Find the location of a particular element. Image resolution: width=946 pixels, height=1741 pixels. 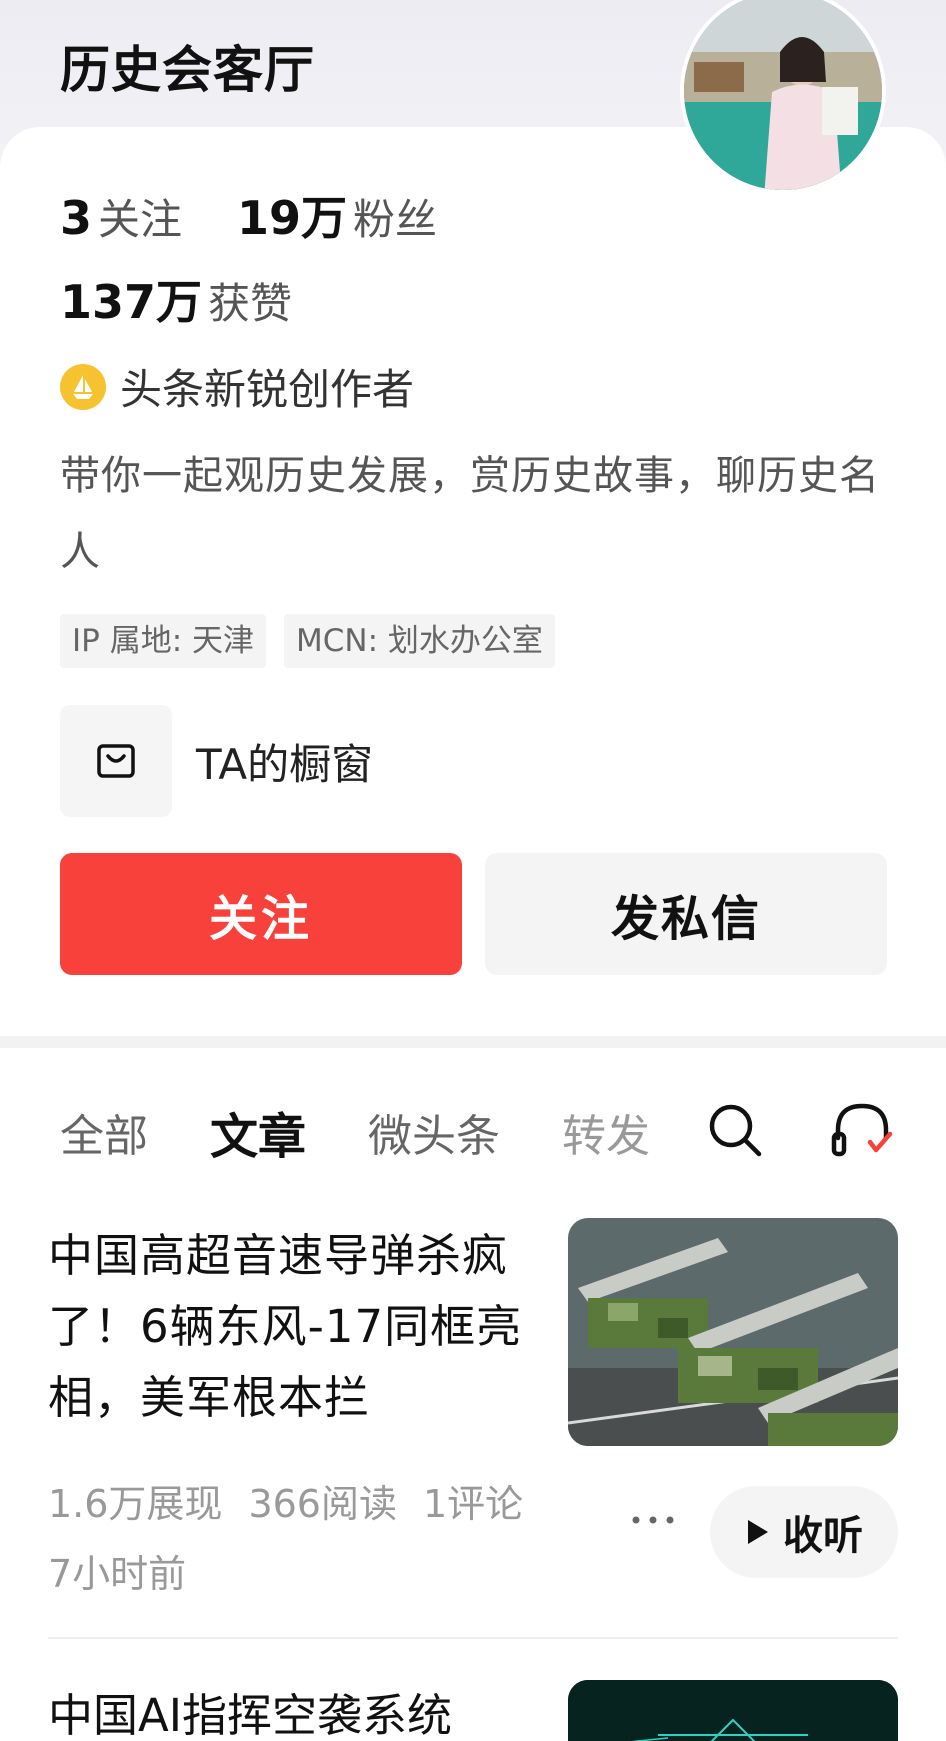

profile-tags: IP 属地: 天津 MCN: 划水办公室 is located at coordinates (307, 641).